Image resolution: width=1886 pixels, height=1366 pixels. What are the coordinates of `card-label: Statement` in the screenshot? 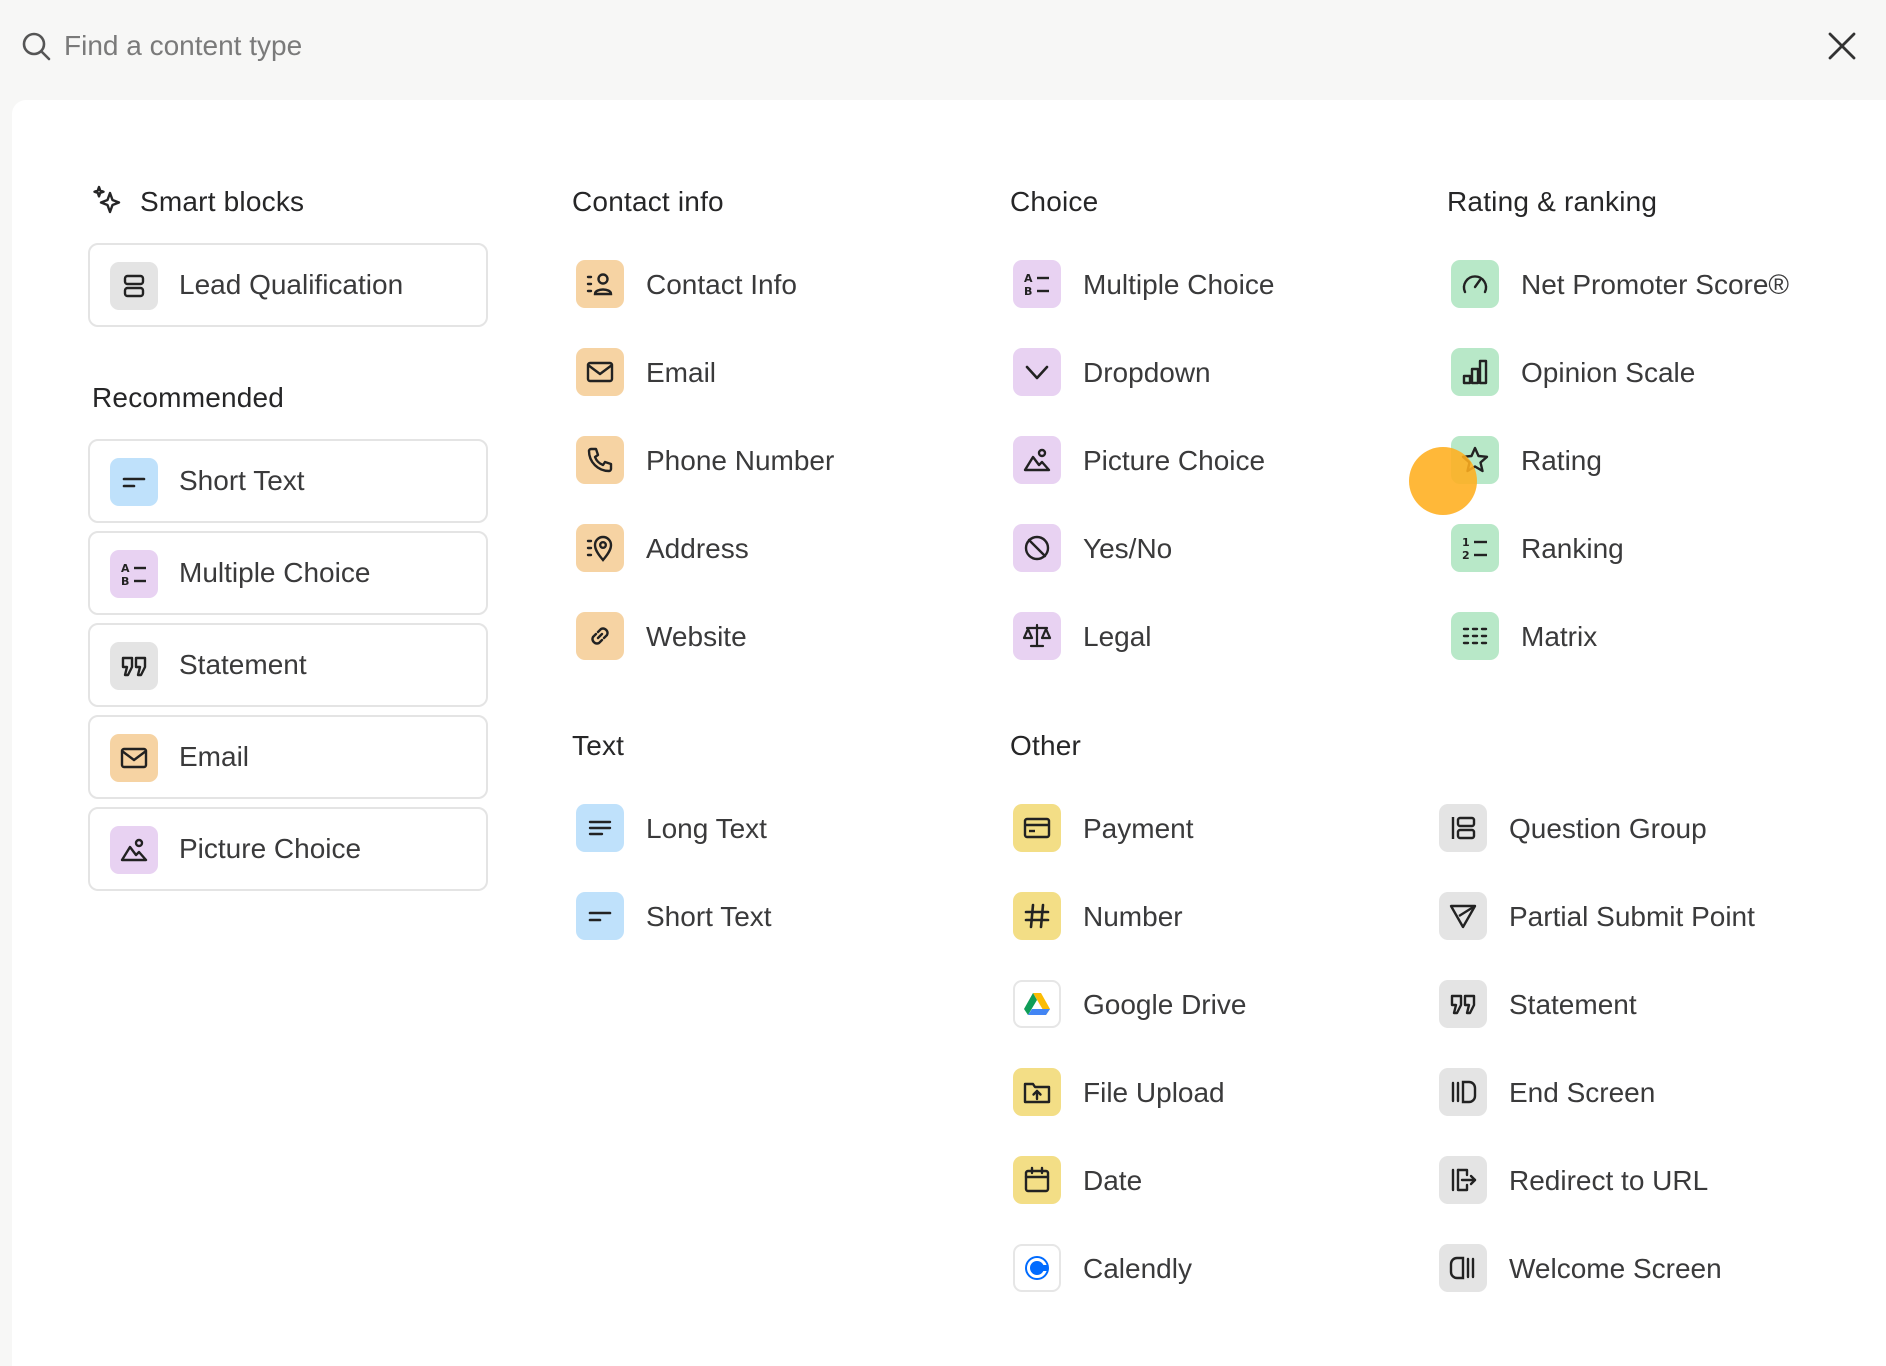 It's located at (243, 664).